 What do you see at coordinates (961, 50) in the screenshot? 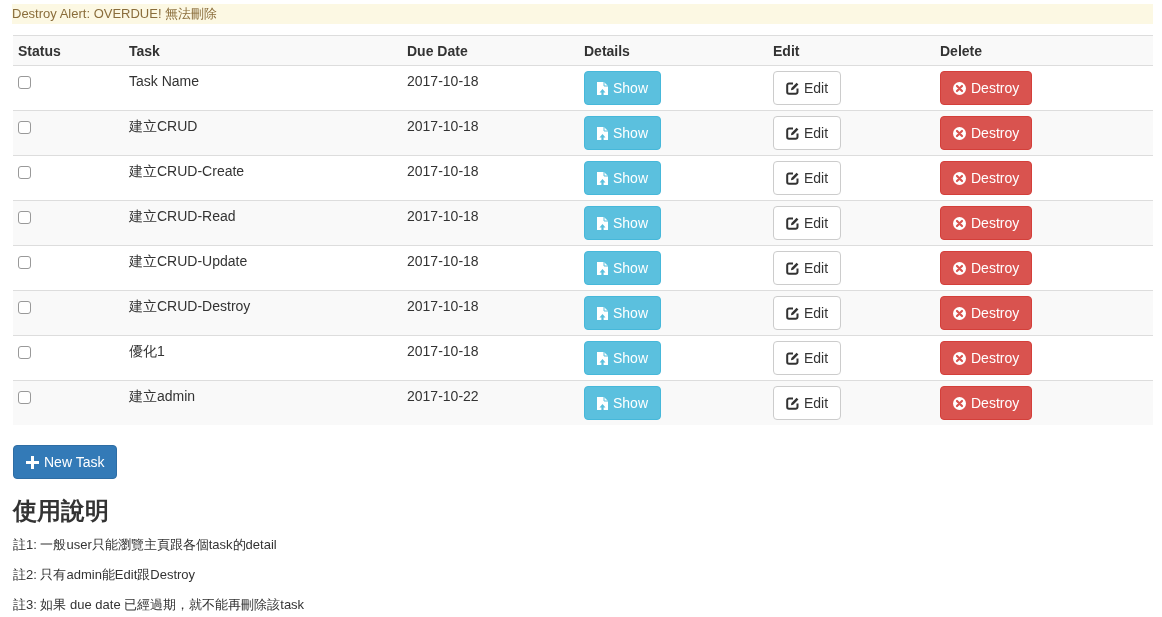
I see `column-header: Delete` at bounding box center [961, 50].